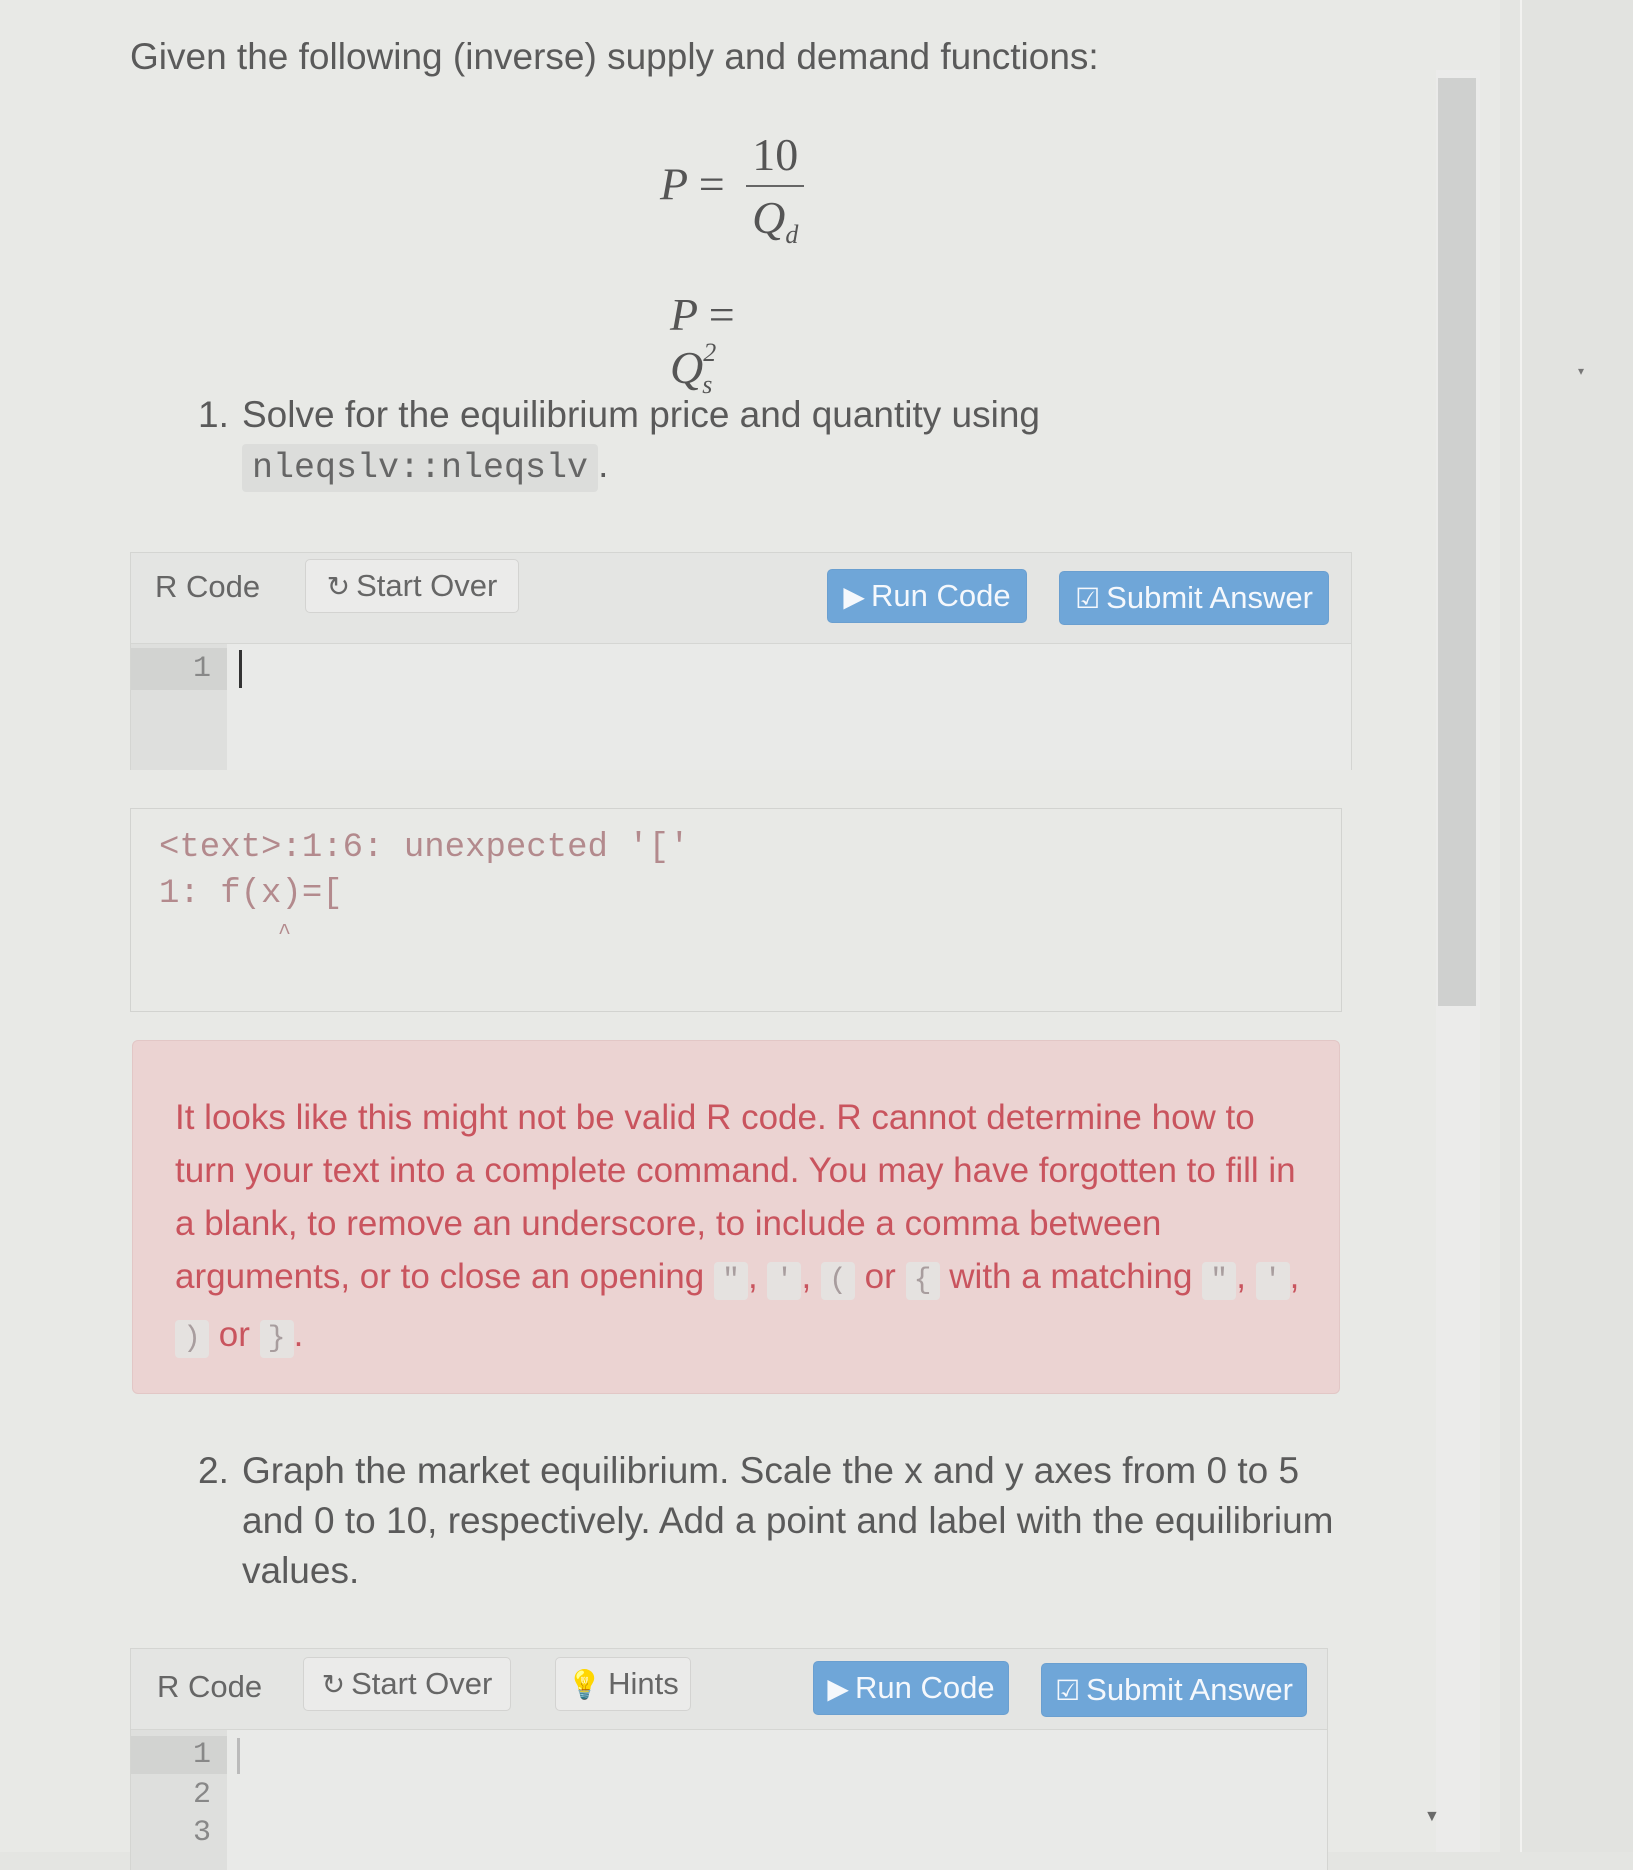  I want to click on error-output: <text>:1:6: unexpected '[' 1: f(x)=[ ^, so click(736, 910).